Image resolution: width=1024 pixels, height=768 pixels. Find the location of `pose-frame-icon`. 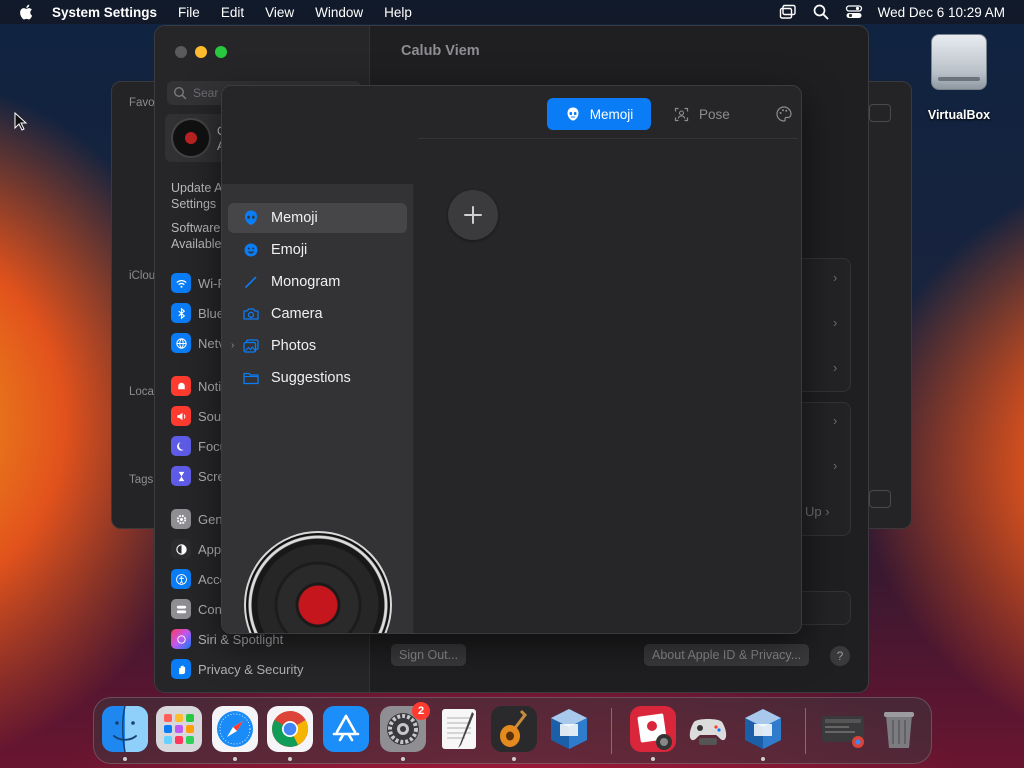

pose-frame-icon is located at coordinates (681, 114).